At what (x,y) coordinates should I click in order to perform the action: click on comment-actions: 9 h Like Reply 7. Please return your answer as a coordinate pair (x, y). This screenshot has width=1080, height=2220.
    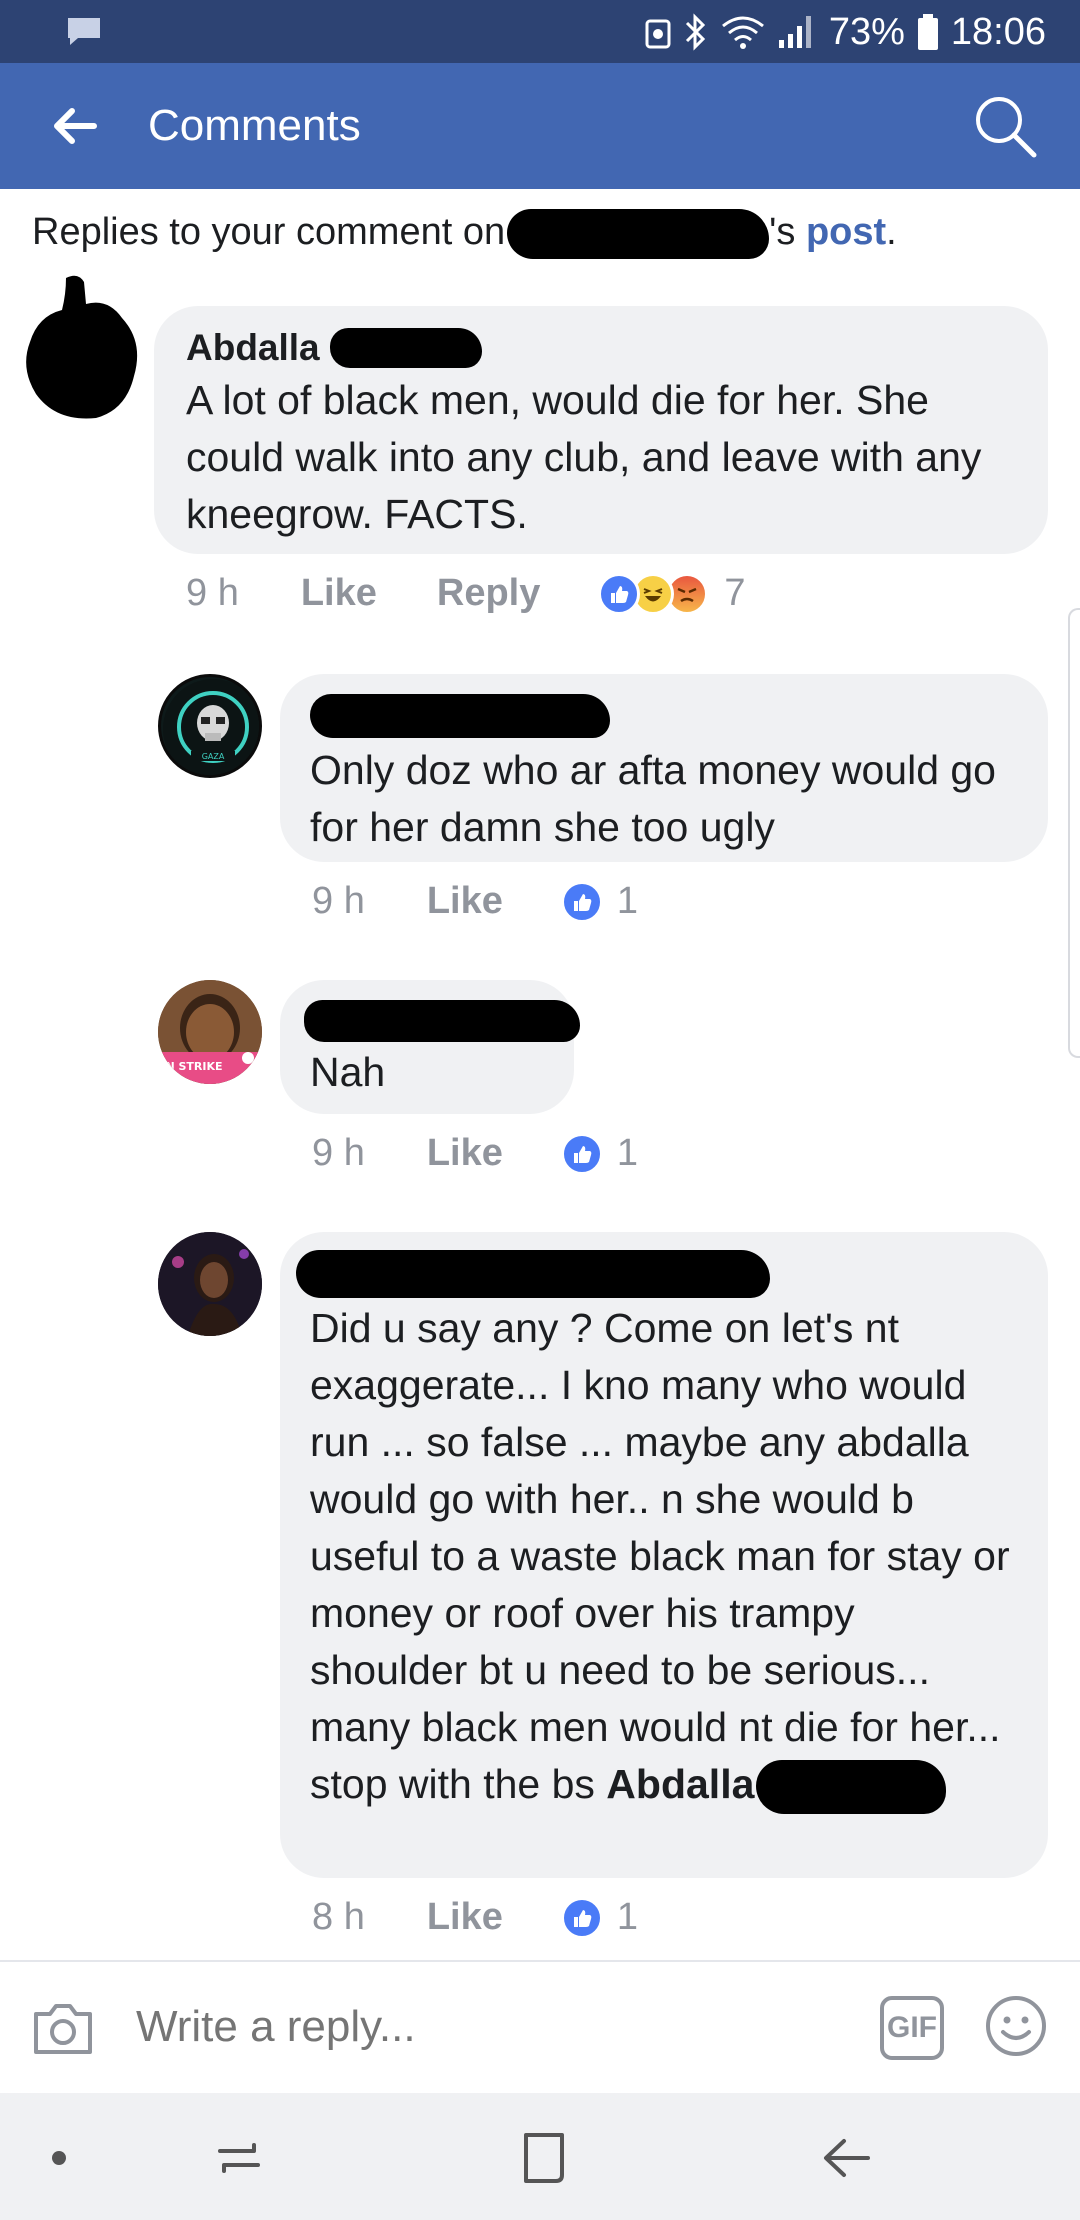
    Looking at the image, I should click on (466, 593).